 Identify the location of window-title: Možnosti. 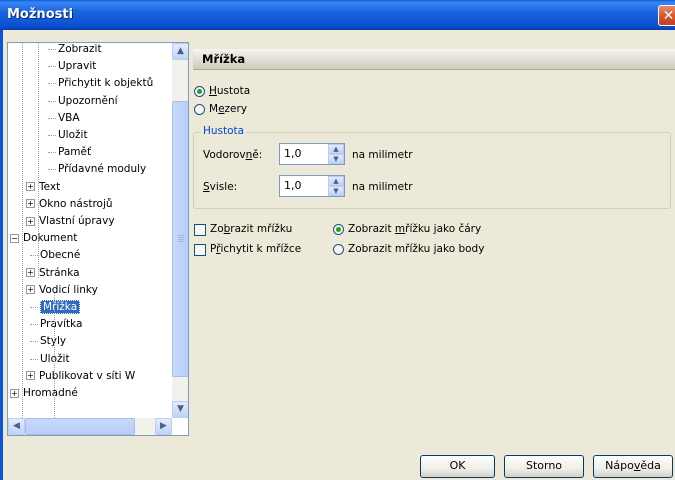
(40, 14).